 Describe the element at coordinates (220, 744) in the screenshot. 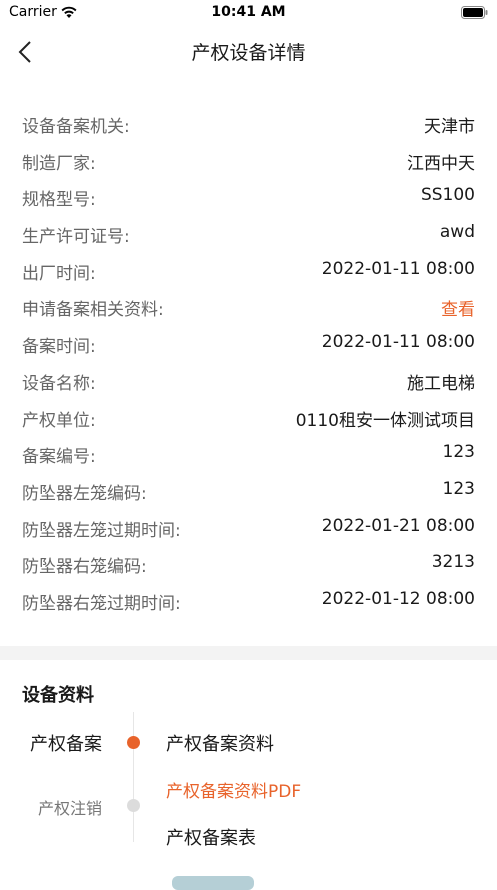

I see `doc-group-heading: 产权备案资料` at that location.